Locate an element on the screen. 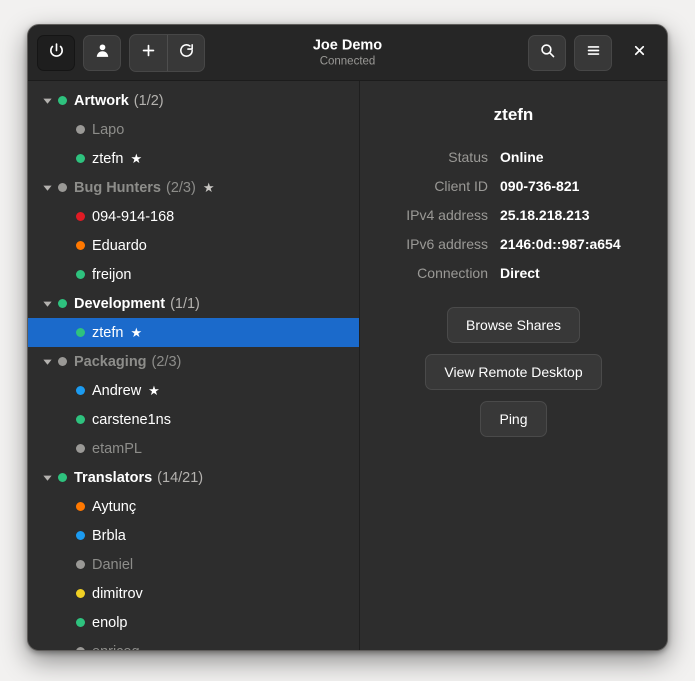 The height and width of the screenshot is (681, 695). contact-name: carstene1ns is located at coordinates (131, 419).